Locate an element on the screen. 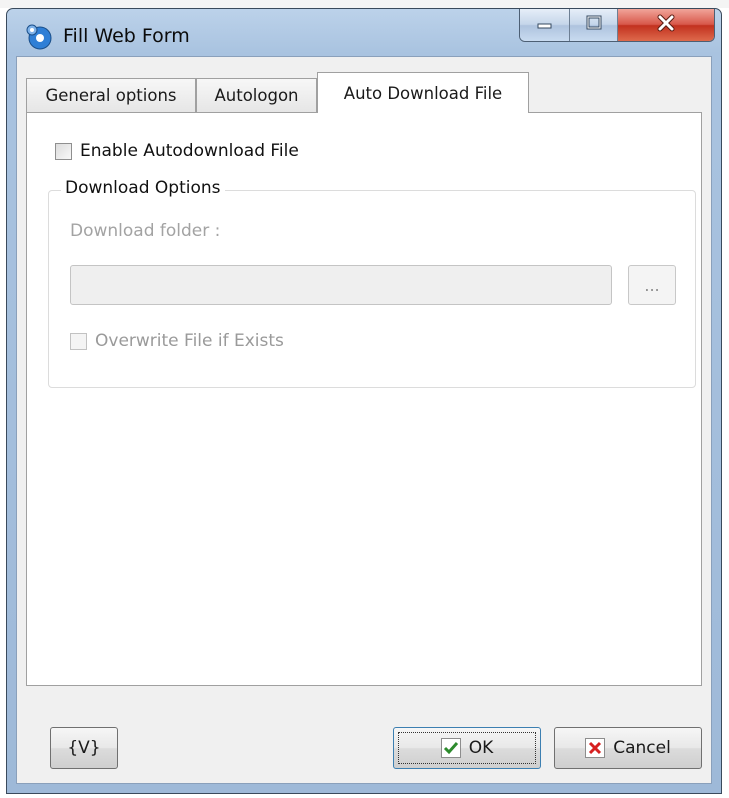 The width and height of the screenshot is (729, 798). x-icon is located at coordinates (595, 748).